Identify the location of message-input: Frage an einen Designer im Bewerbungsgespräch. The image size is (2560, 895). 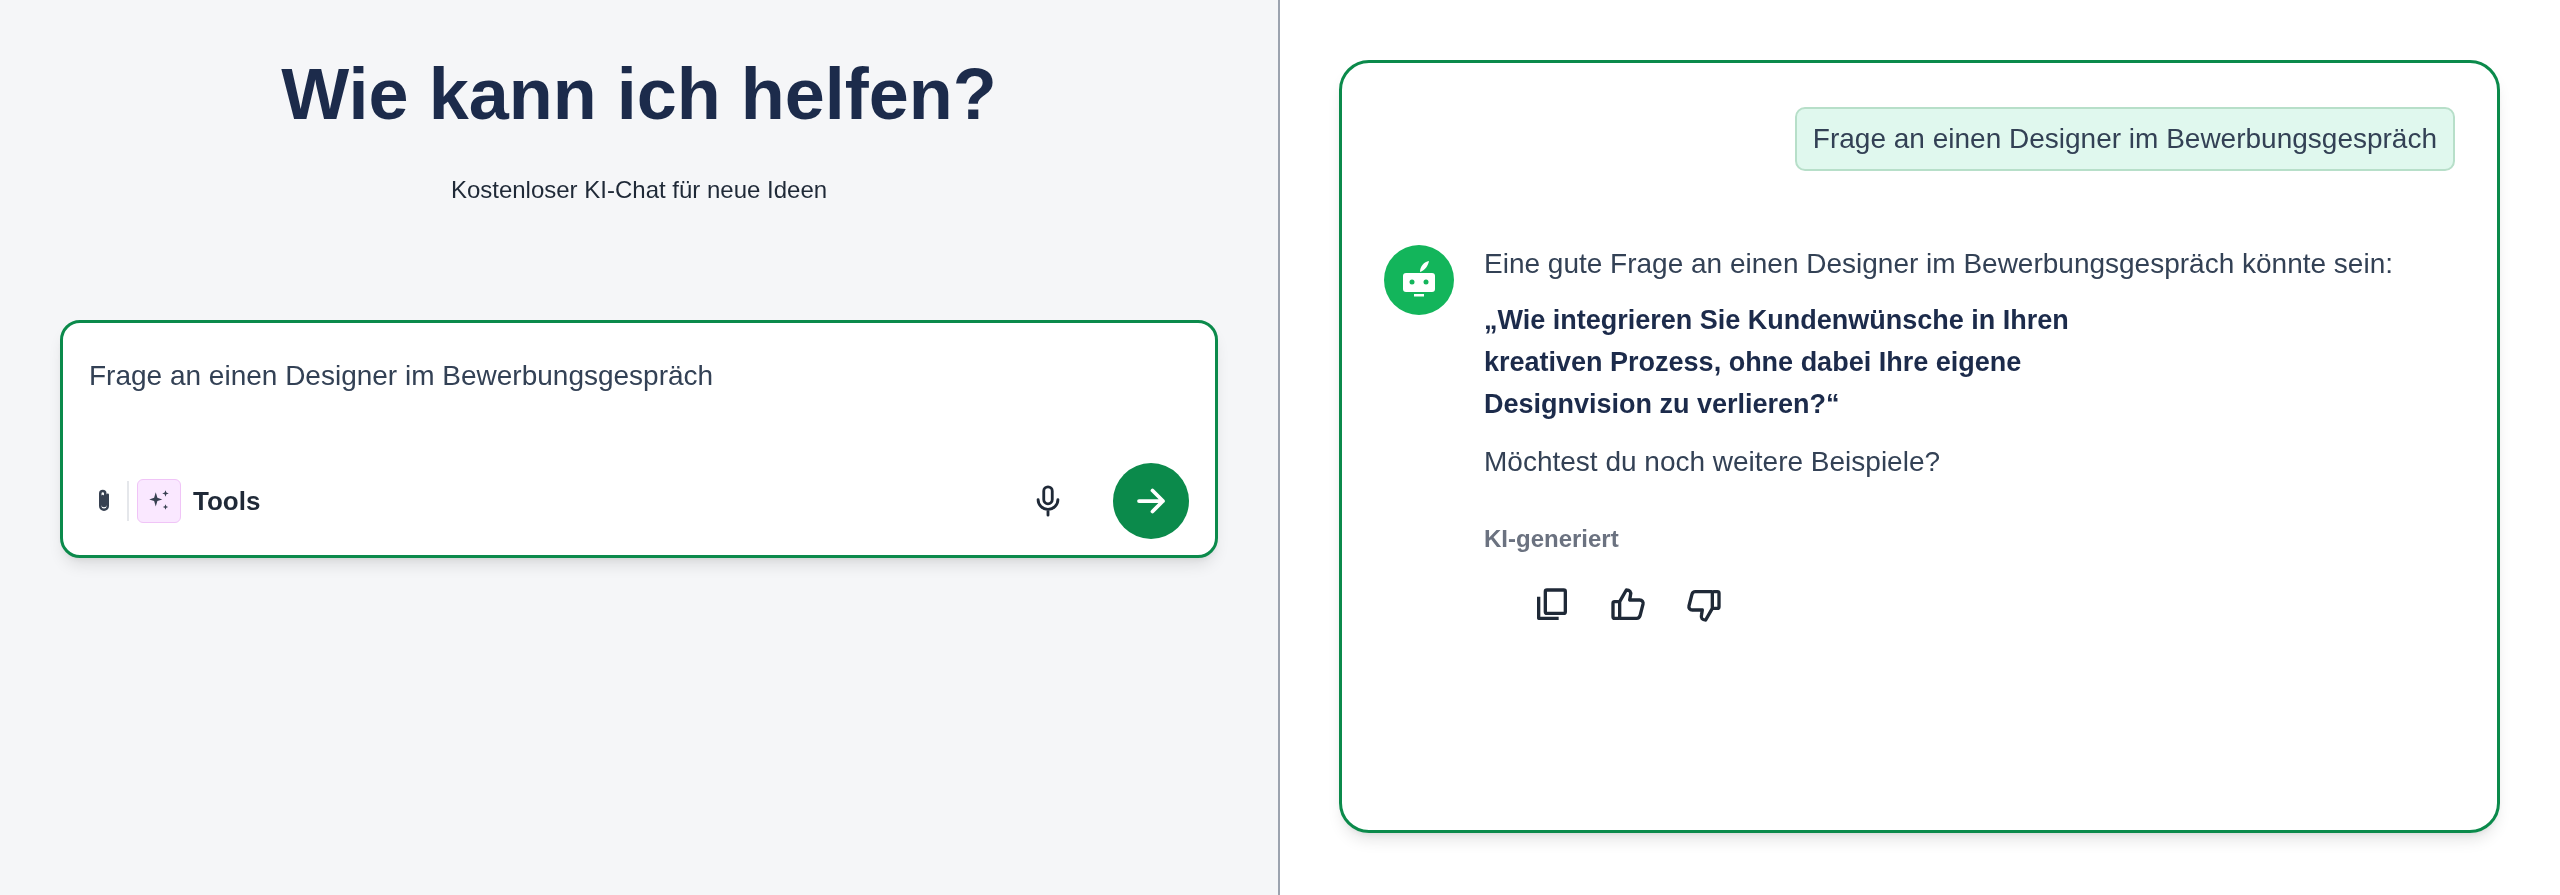
(639, 376).